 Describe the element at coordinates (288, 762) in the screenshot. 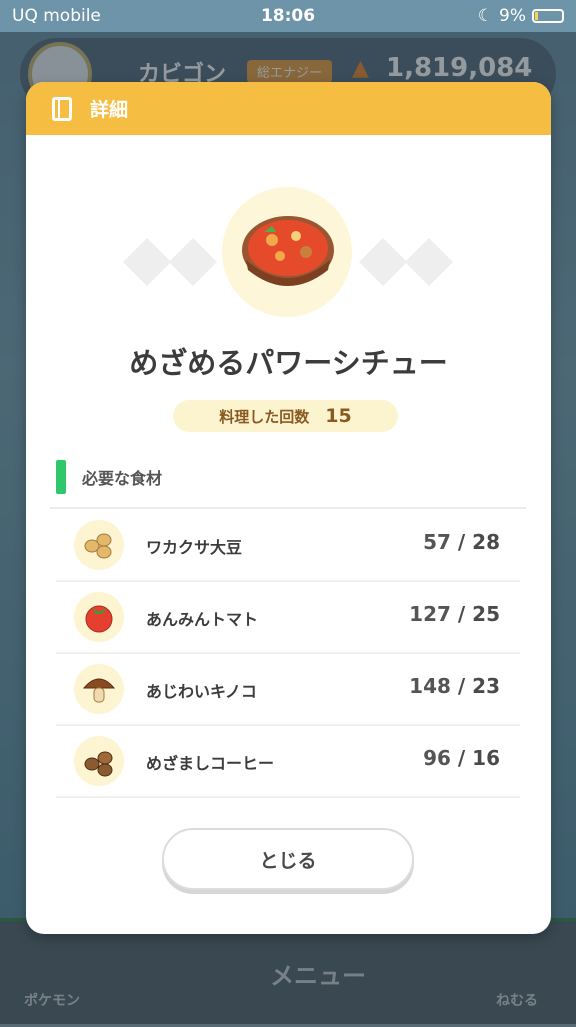

I see `ingredient-row: めざましコーヒー 96 / 16` at that location.